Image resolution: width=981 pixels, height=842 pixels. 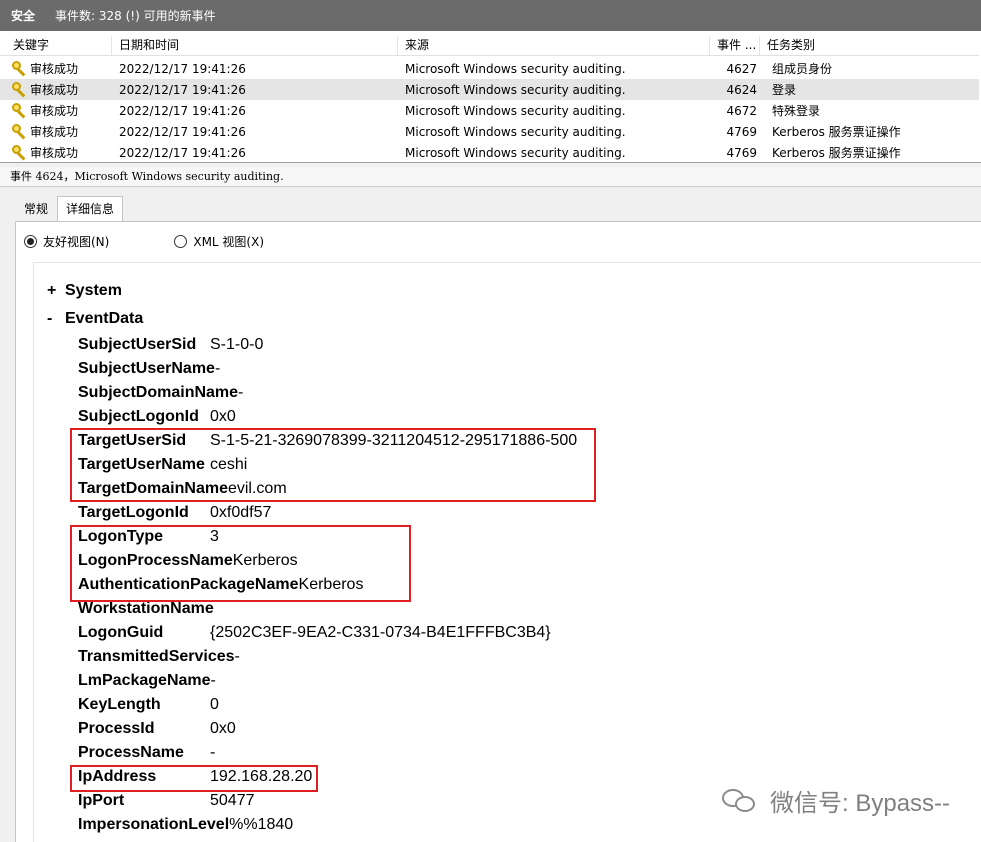 What do you see at coordinates (90, 209) in the screenshot?
I see `tab-details: 详细信息` at bounding box center [90, 209].